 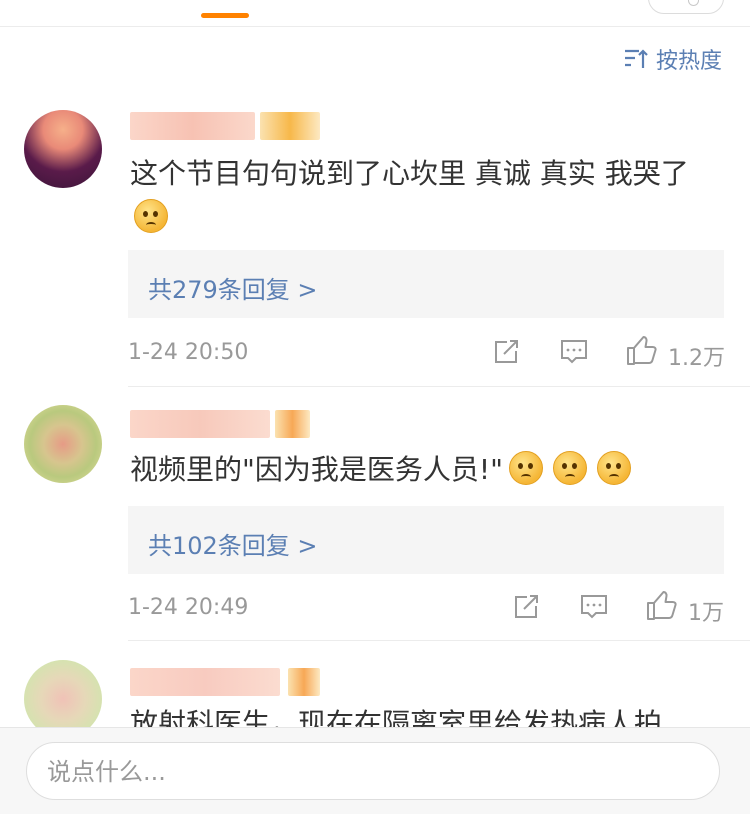 I want to click on replies-button: 共102条回复 >, so click(x=426, y=540).